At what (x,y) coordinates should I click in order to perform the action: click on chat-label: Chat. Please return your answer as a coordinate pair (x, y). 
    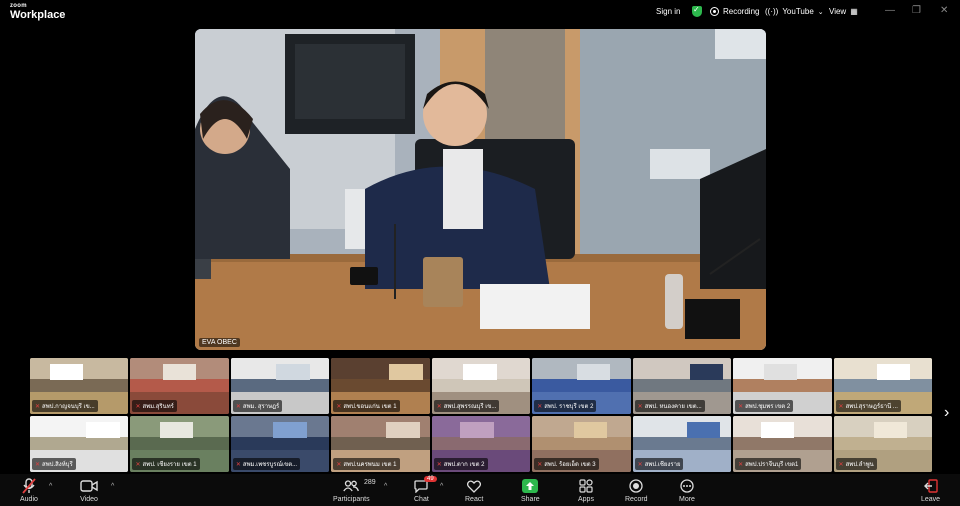
    Looking at the image, I should click on (421, 499).